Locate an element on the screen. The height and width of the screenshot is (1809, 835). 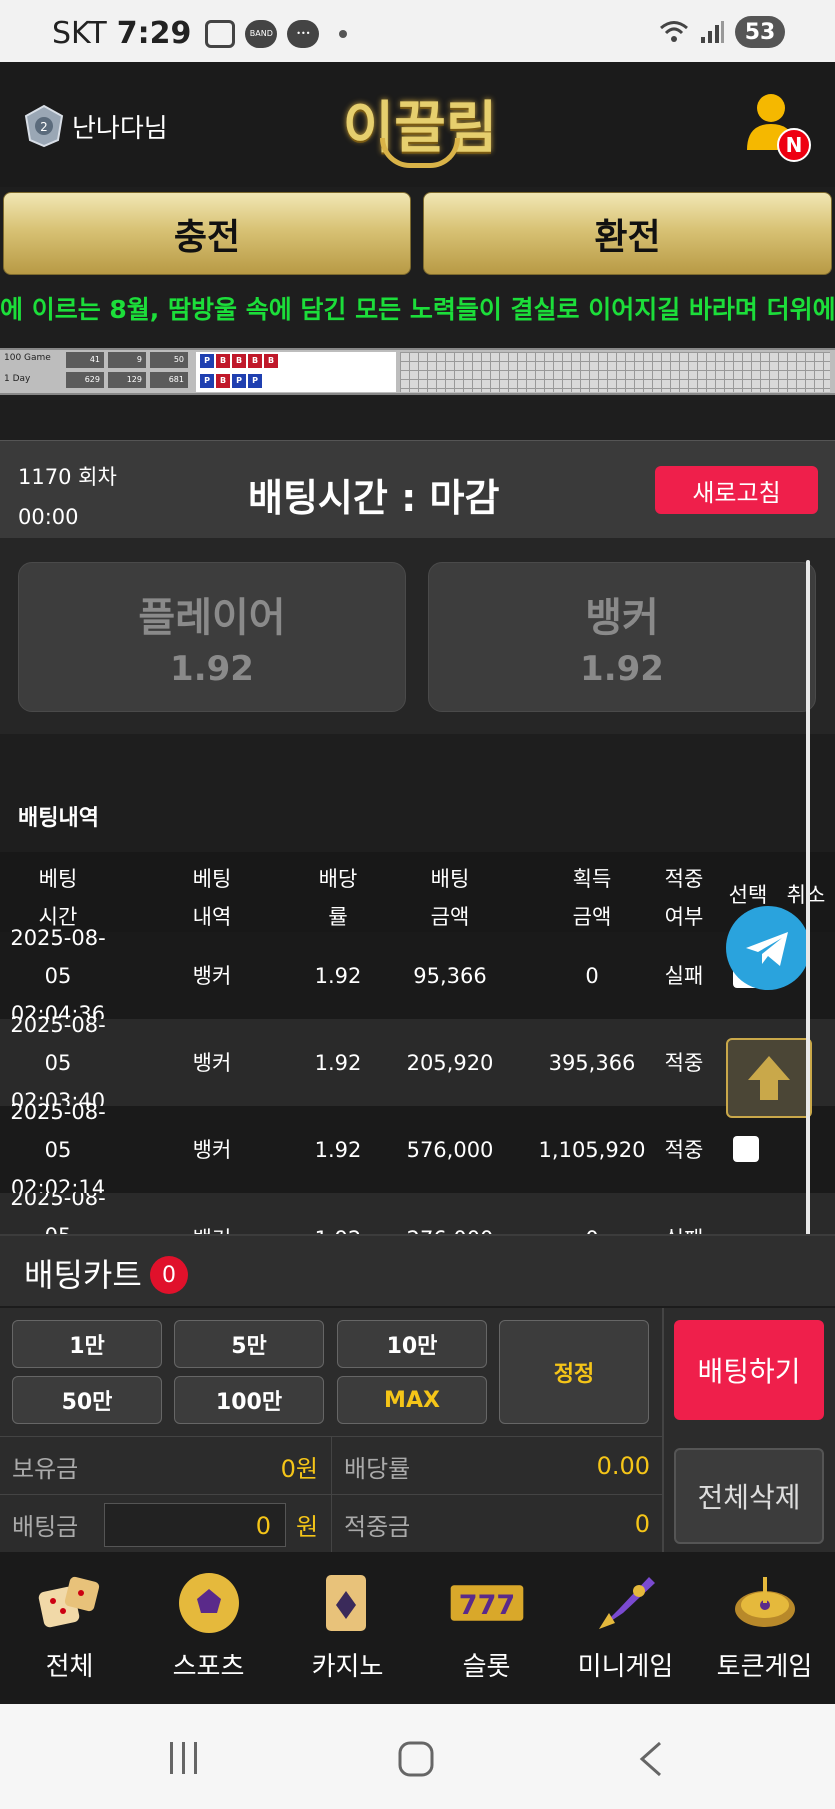
cart-title: 배팅카트 is located at coordinates (83, 1275).